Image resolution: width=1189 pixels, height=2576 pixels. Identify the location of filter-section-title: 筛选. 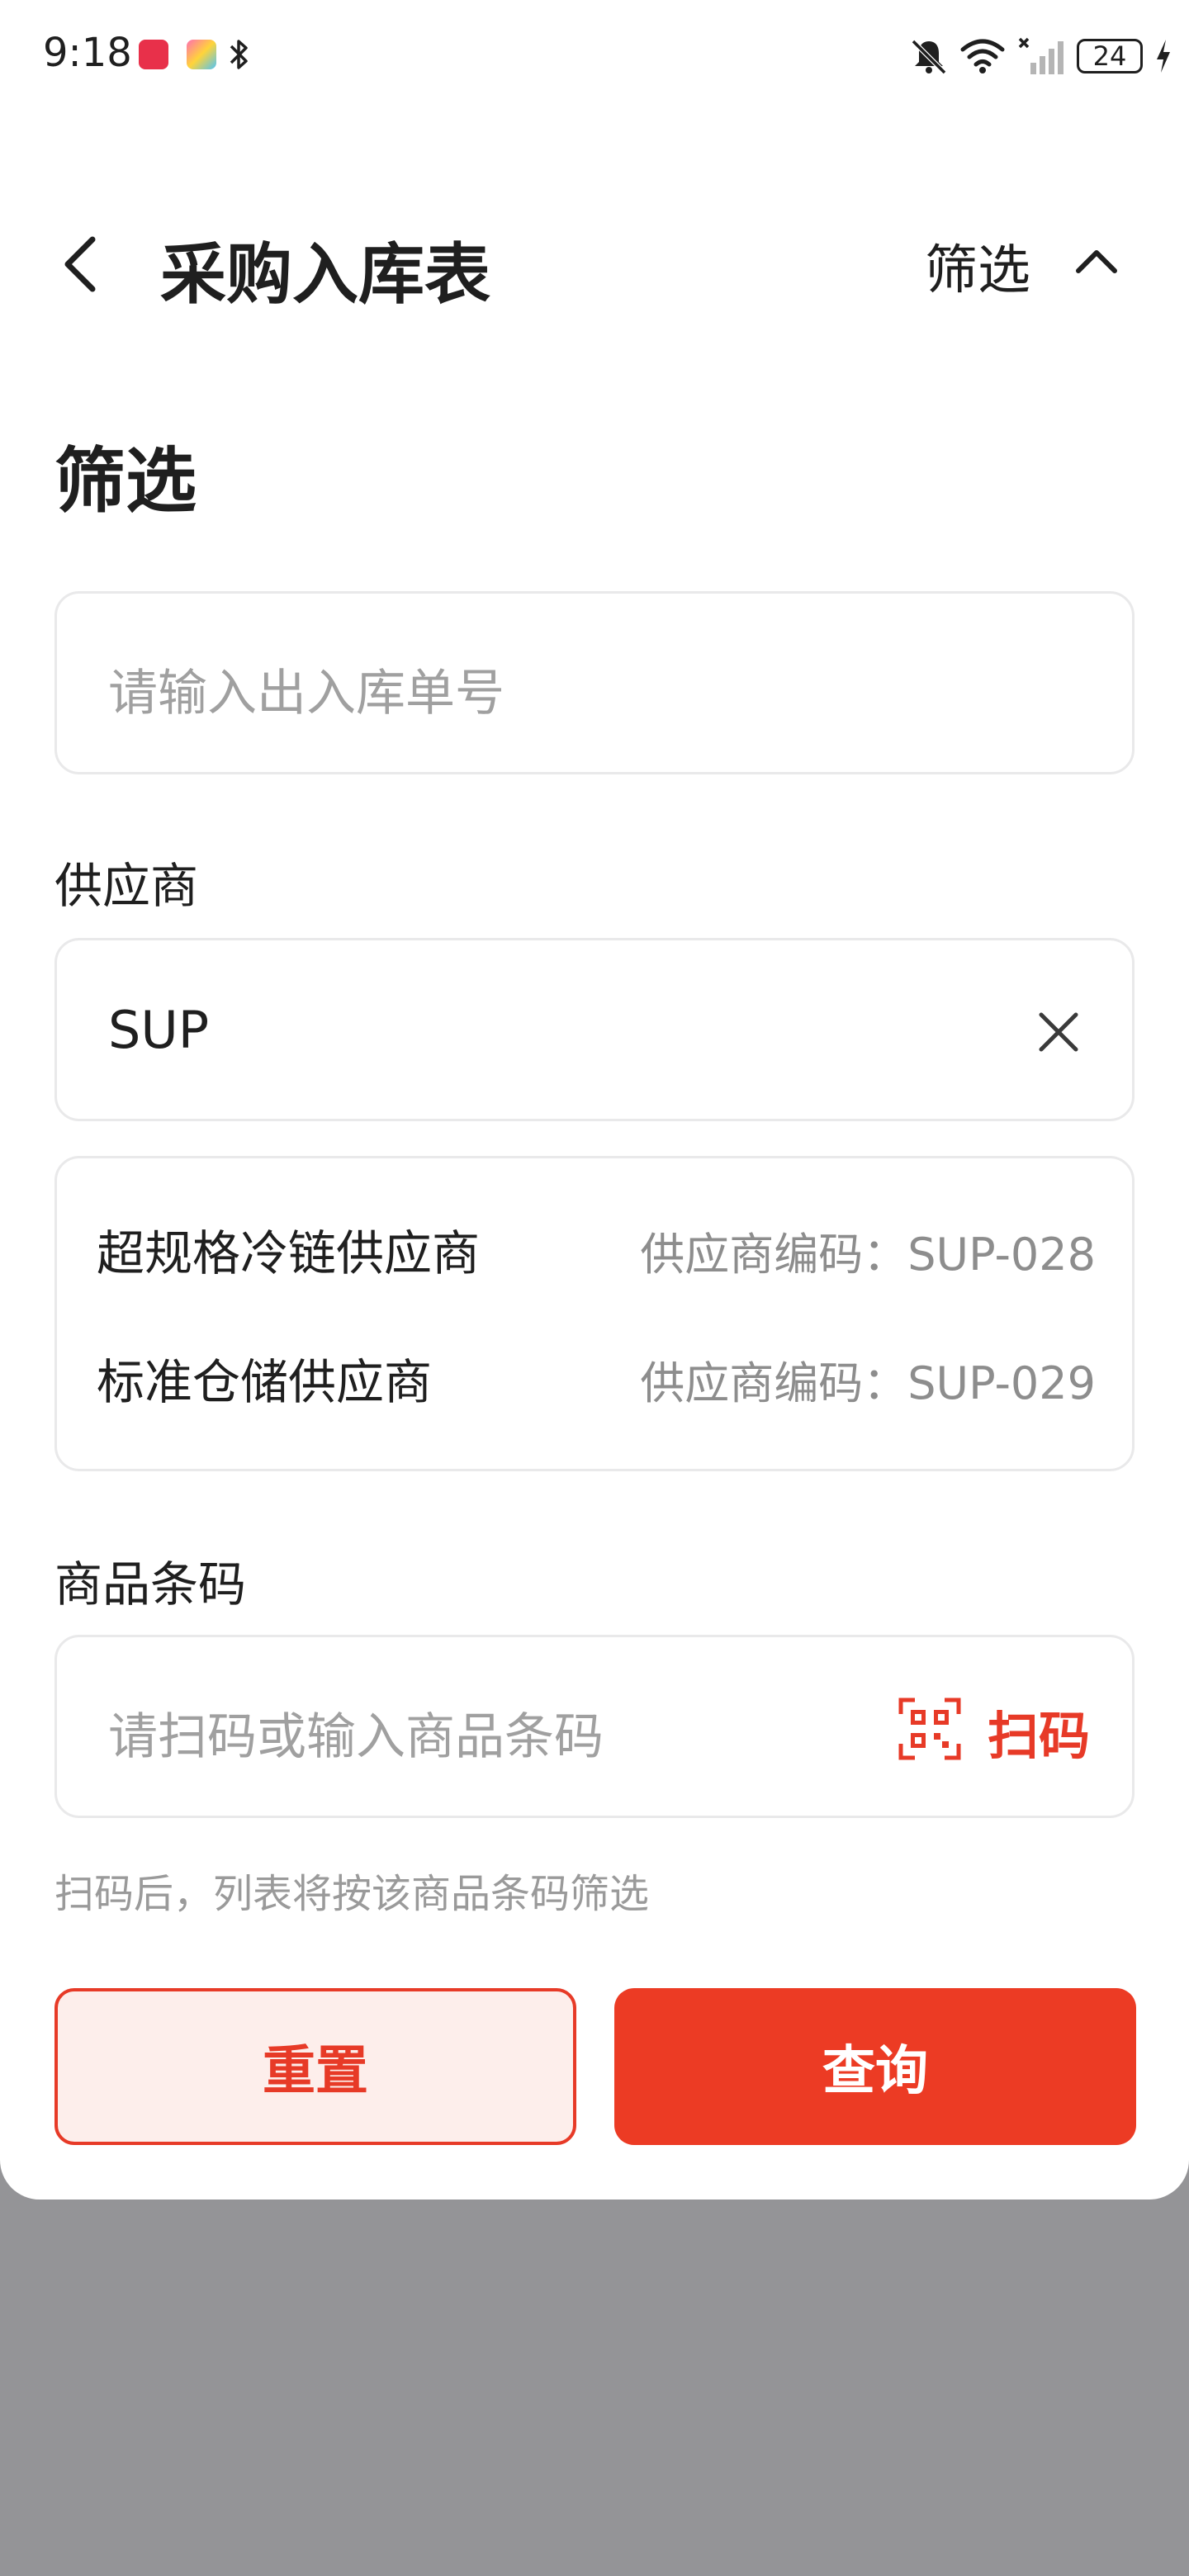
(125, 481).